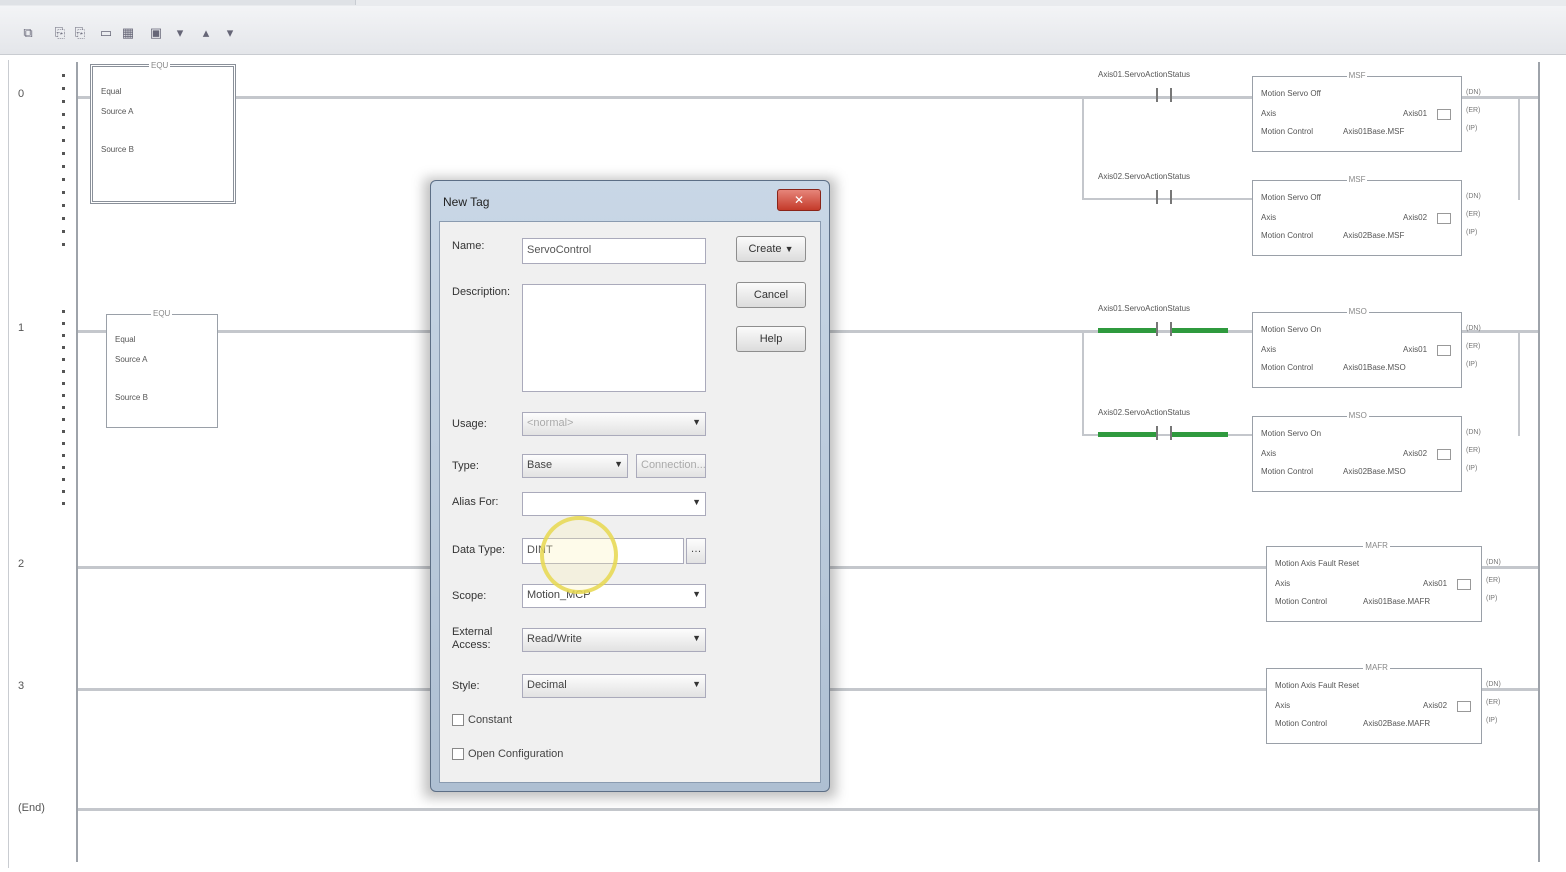  What do you see at coordinates (1144, 74) in the screenshot?
I see `contact-tag-label: Axis01.ServoActionStatus` at bounding box center [1144, 74].